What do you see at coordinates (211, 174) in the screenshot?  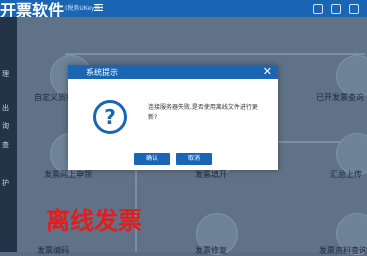 I see `node-label: 发票填开` at bounding box center [211, 174].